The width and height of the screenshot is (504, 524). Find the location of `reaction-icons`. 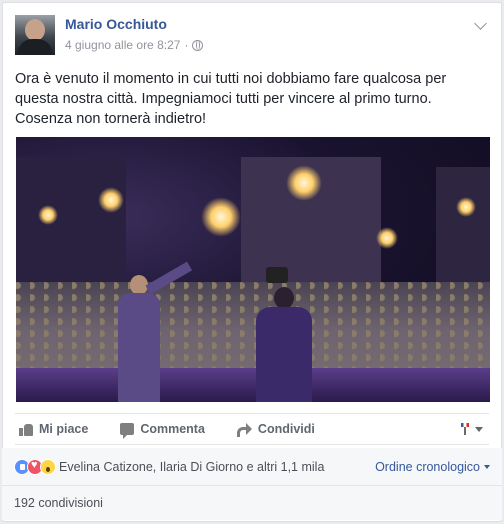

reaction-icons is located at coordinates (35, 466).